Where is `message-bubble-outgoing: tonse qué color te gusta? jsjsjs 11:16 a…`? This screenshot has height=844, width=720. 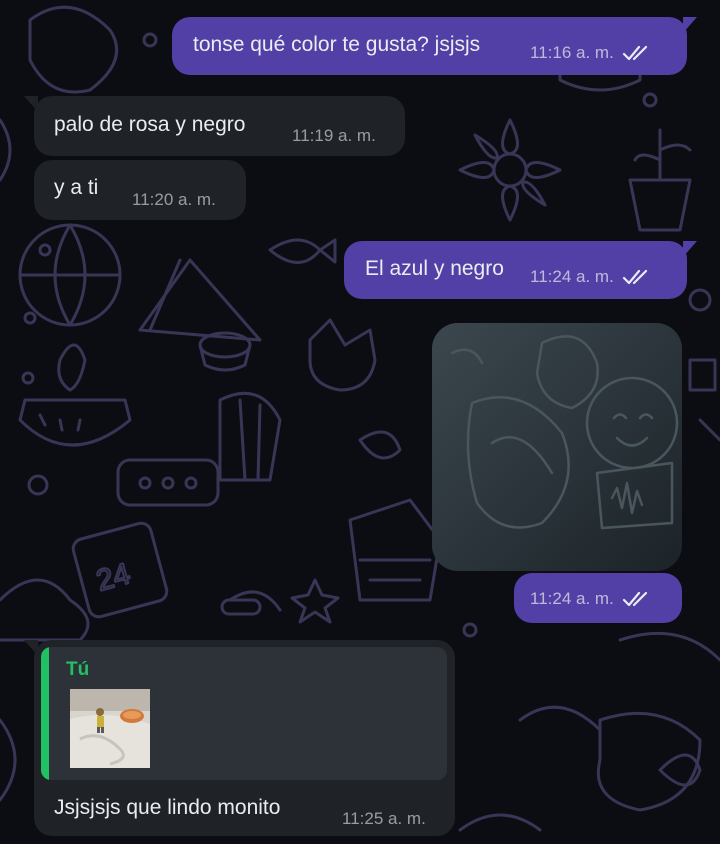 message-bubble-outgoing: tonse qué color te gusta? jsjsjs 11:16 a… is located at coordinates (434, 46).